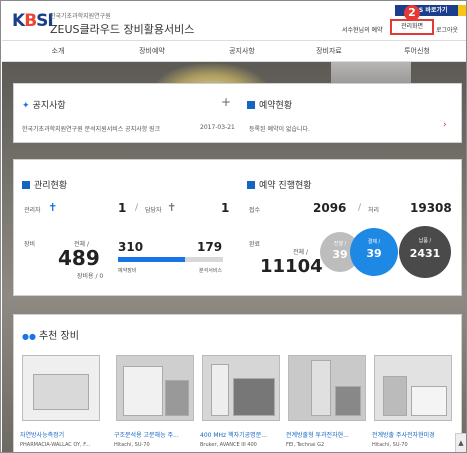 Image resolution: width=467 pixels, height=453 pixels. What do you see at coordinates (58, 51) in the screenshot?
I see `nav-item-intro: 소개` at bounding box center [58, 51].